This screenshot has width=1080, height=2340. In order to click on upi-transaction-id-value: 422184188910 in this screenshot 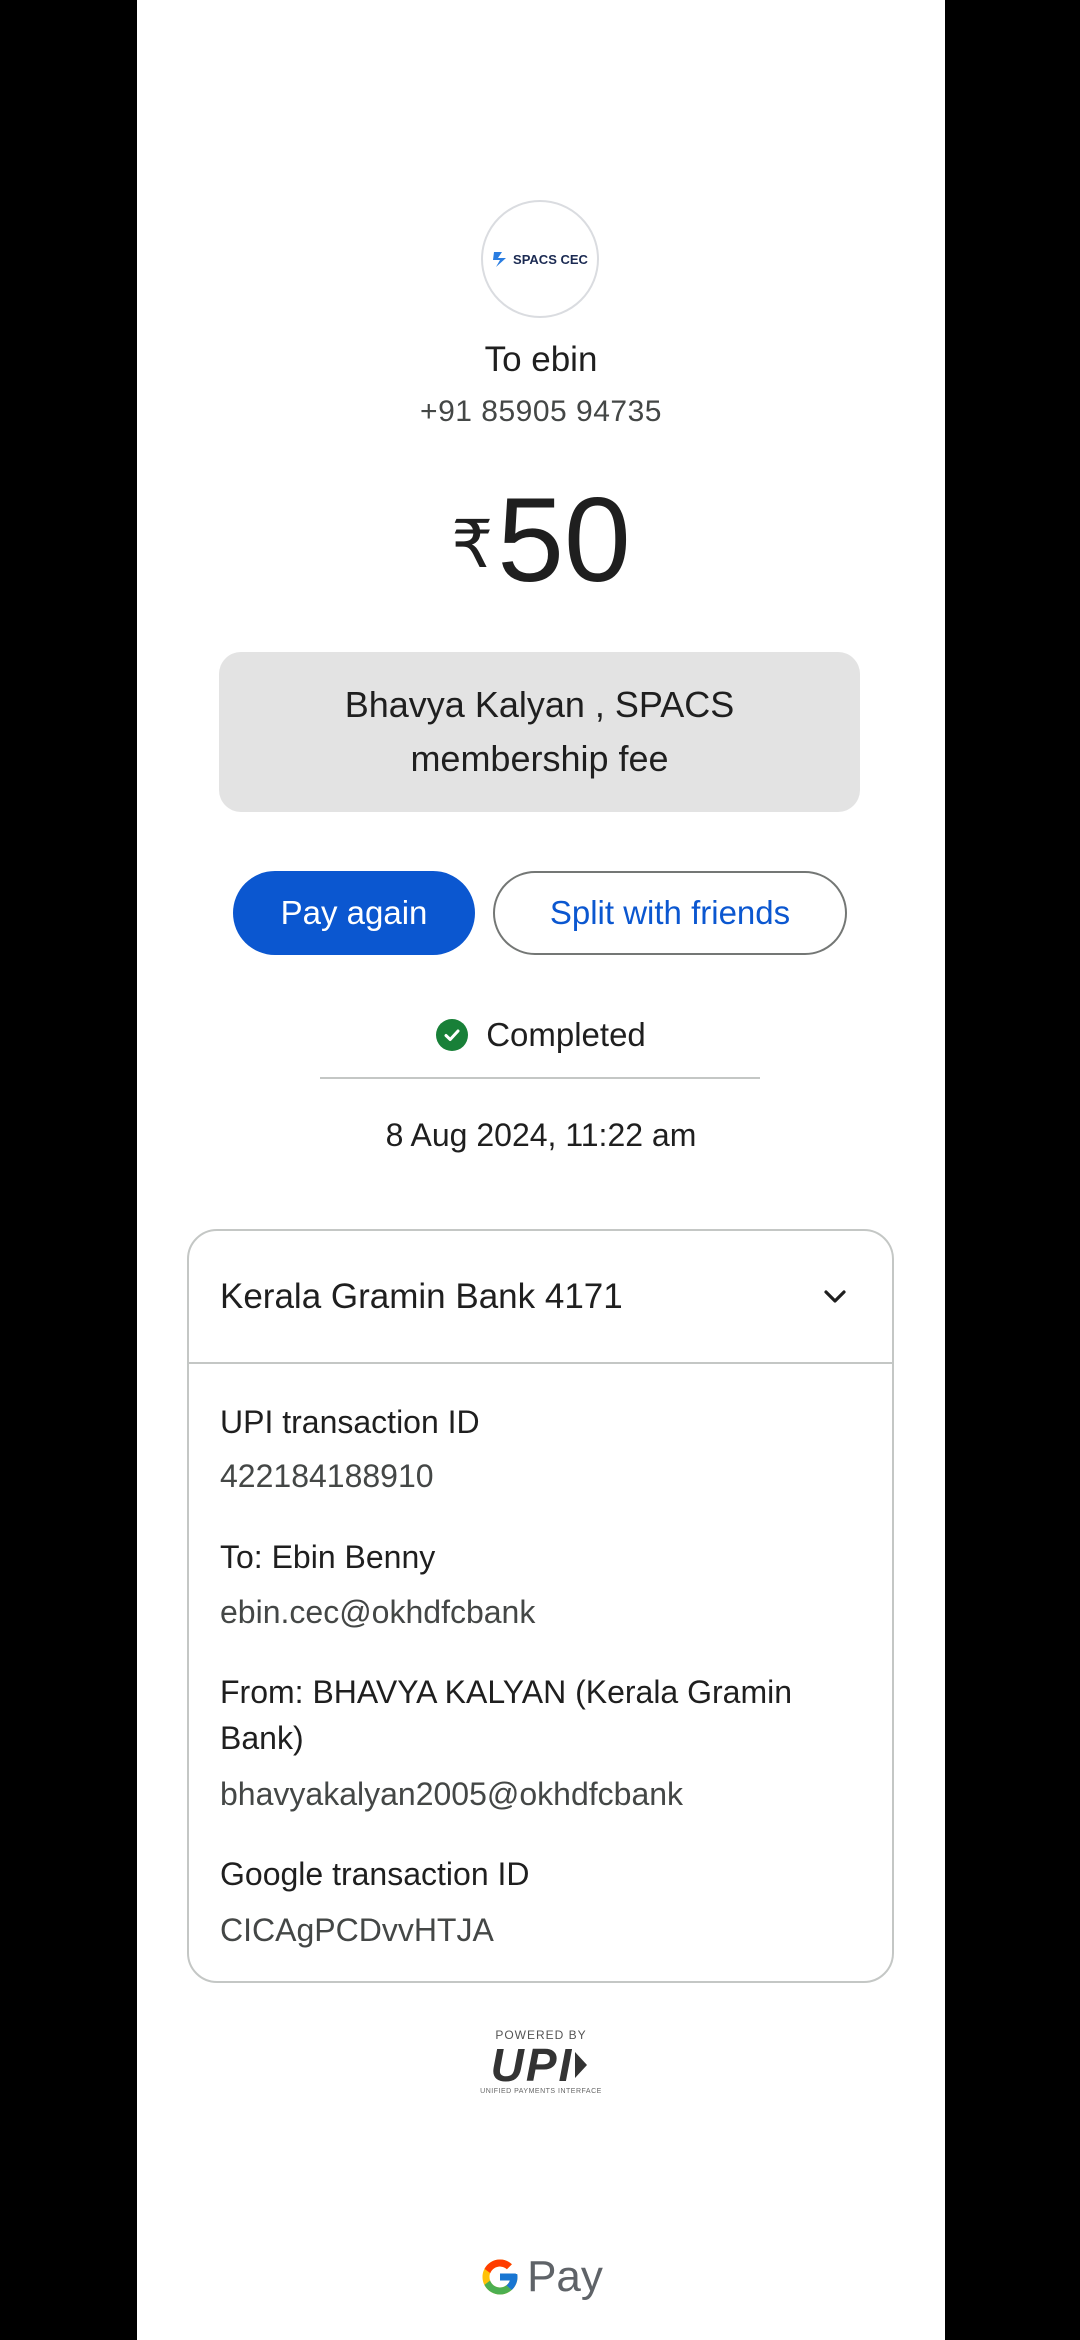, I will do `click(327, 1476)`.